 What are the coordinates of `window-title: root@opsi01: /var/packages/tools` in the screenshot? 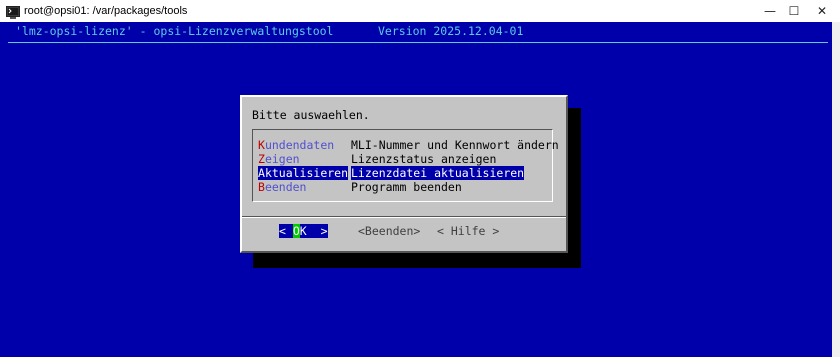 It's located at (106, 11).